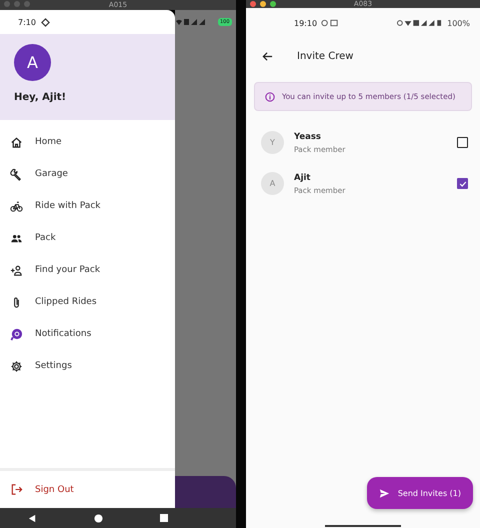  Describe the element at coordinates (16, 142) in the screenshot. I see `home-icon` at that location.